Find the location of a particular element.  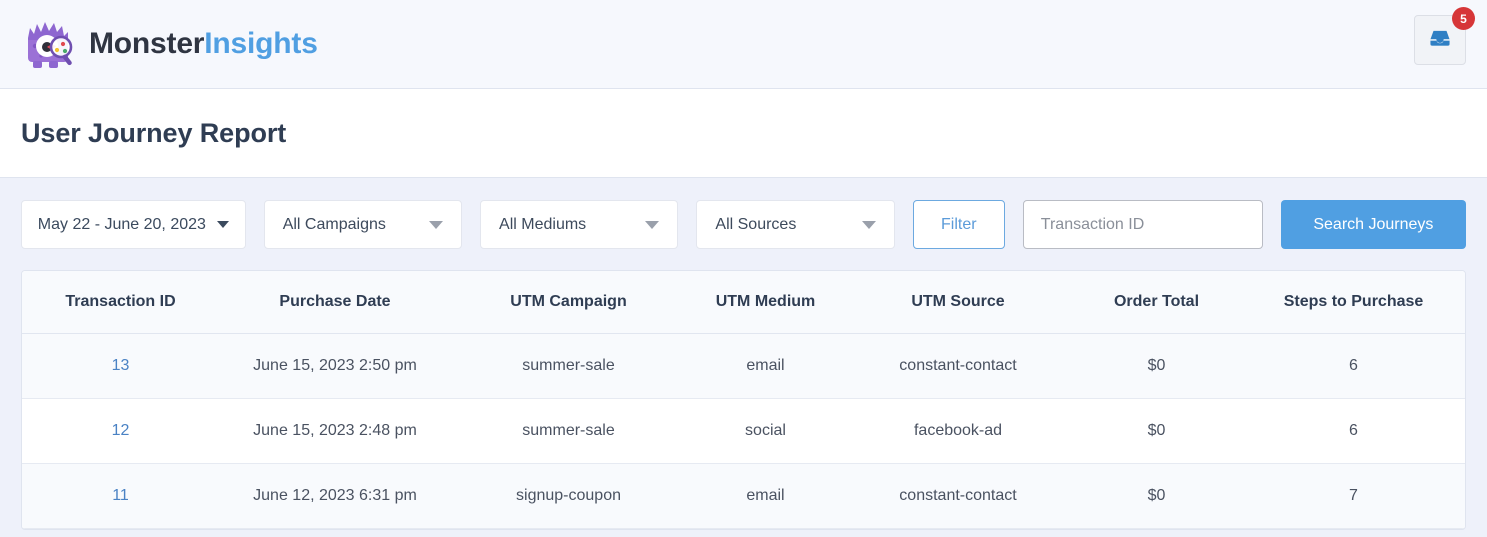

column-header-utm-medium: UTM Medium is located at coordinates (765, 302).